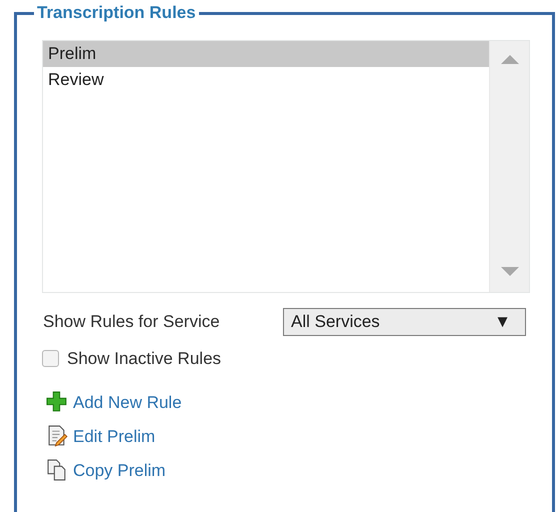  Describe the element at coordinates (57, 436) in the screenshot. I see `edit-document-icon` at that location.